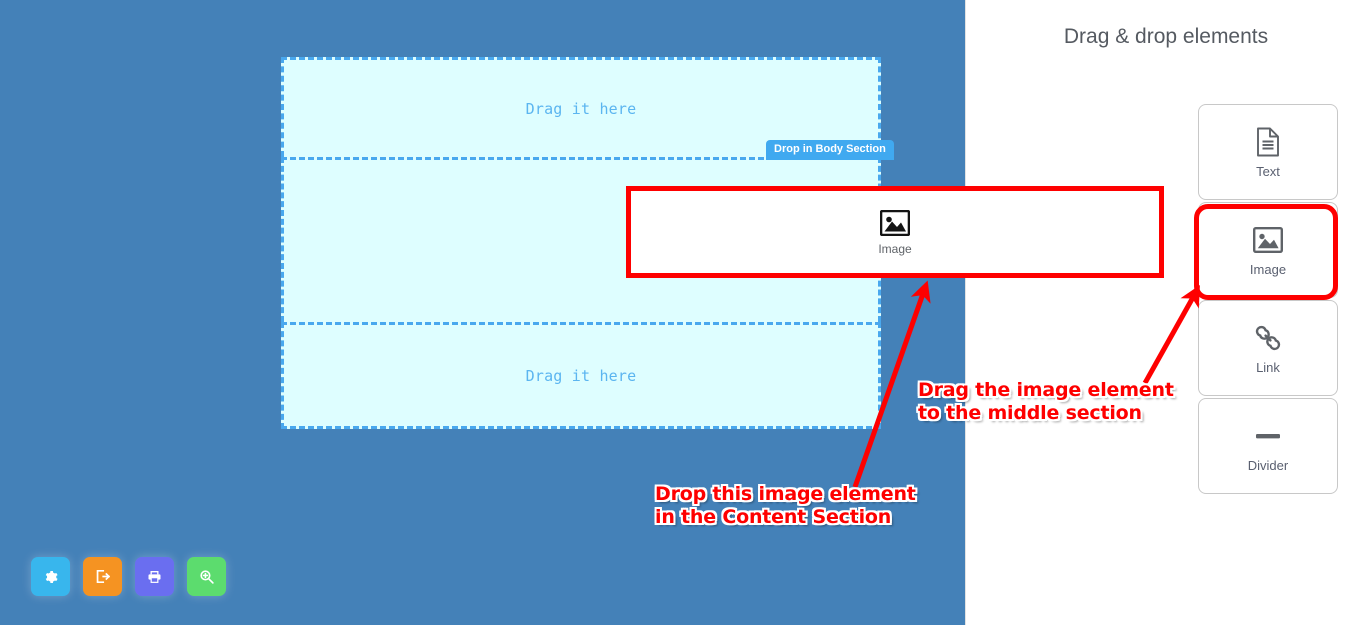 The width and height of the screenshot is (1366, 625). Describe the element at coordinates (581, 108) in the screenshot. I see `drop-zone-header-hint: Drag it here` at that location.